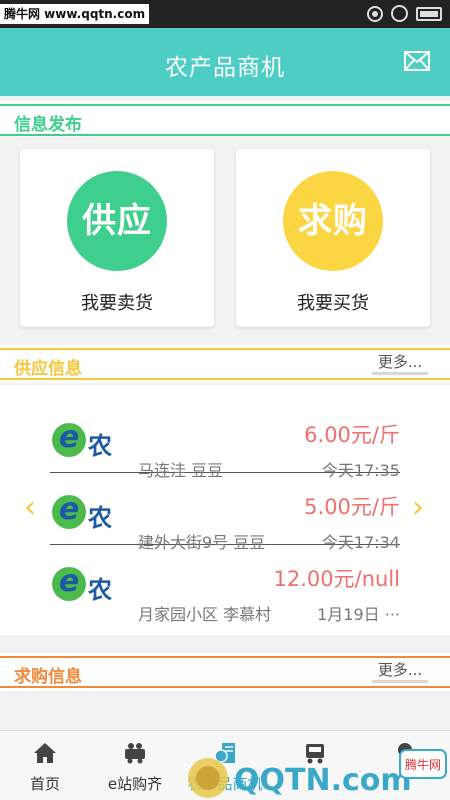  Describe the element at coordinates (45, 765) in the screenshot. I see `tab-home: 首页` at that location.